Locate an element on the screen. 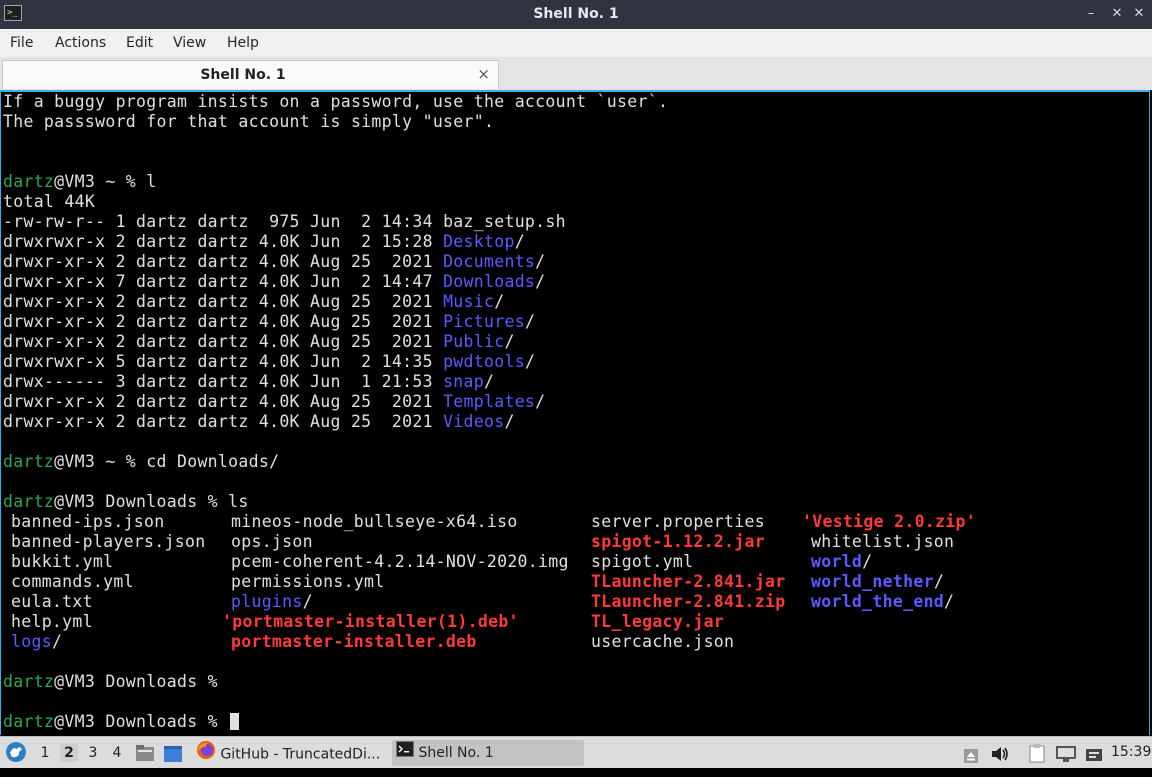  start-menu-icon is located at coordinates (16, 757).